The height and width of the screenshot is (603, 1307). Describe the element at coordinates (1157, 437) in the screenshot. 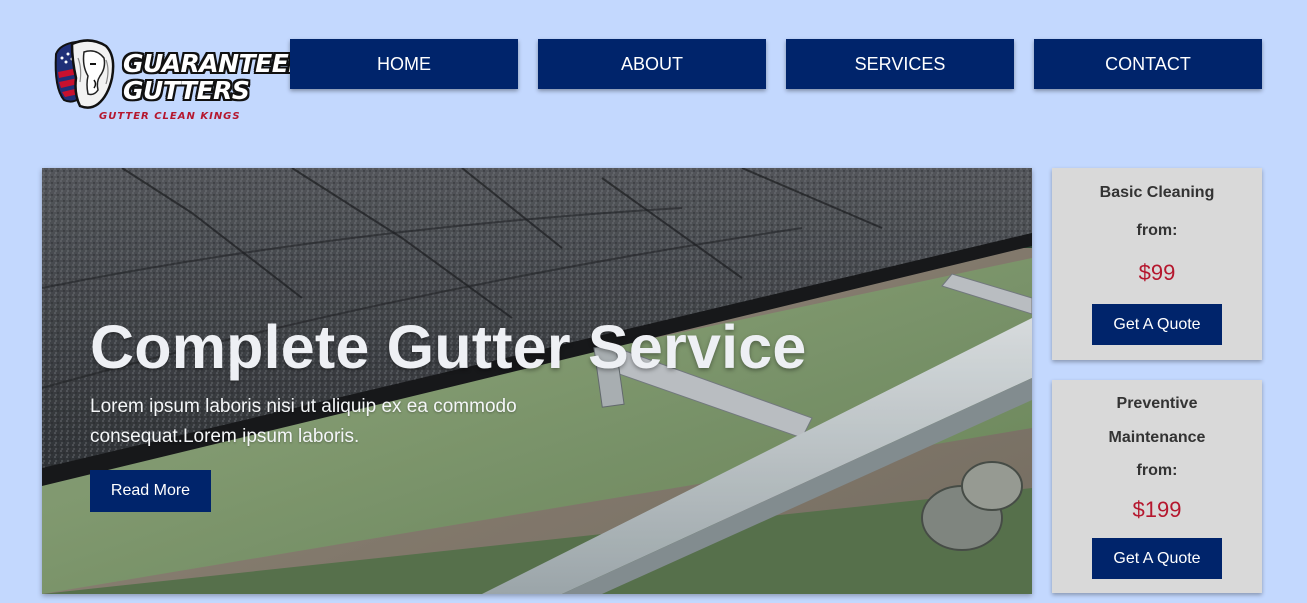

I see `card-title-line: Maintenance` at that location.